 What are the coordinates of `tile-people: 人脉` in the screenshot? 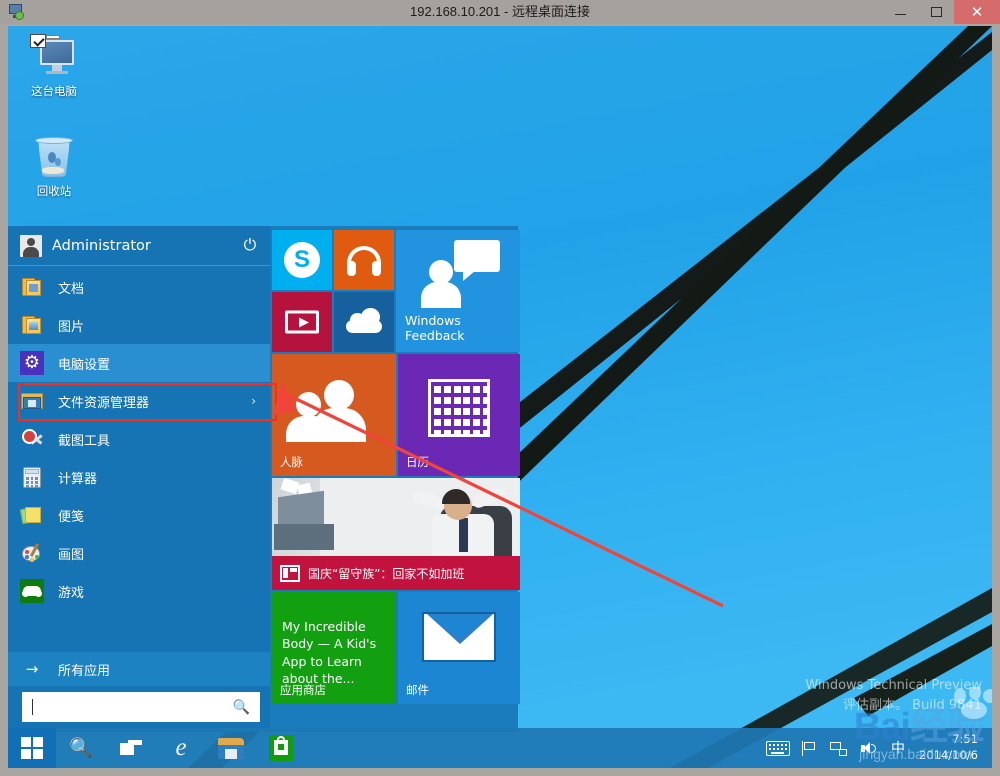 It's located at (334, 415).